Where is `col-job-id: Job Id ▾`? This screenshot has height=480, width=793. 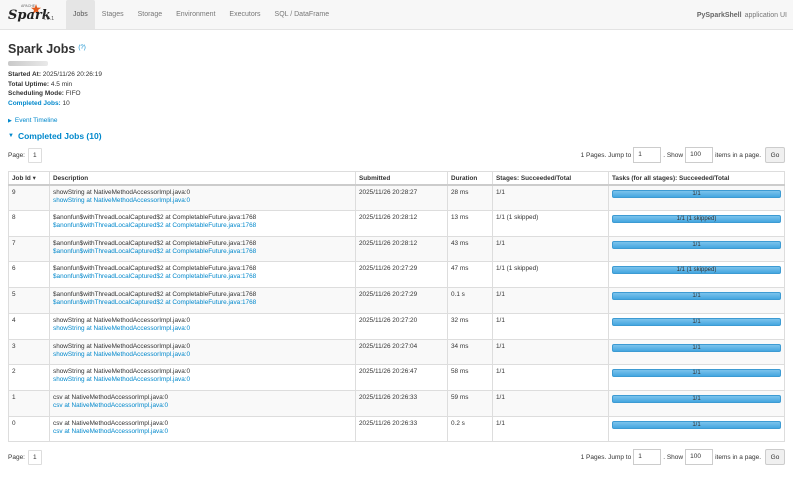
col-job-id: Job Id ▾ is located at coordinates (29, 178).